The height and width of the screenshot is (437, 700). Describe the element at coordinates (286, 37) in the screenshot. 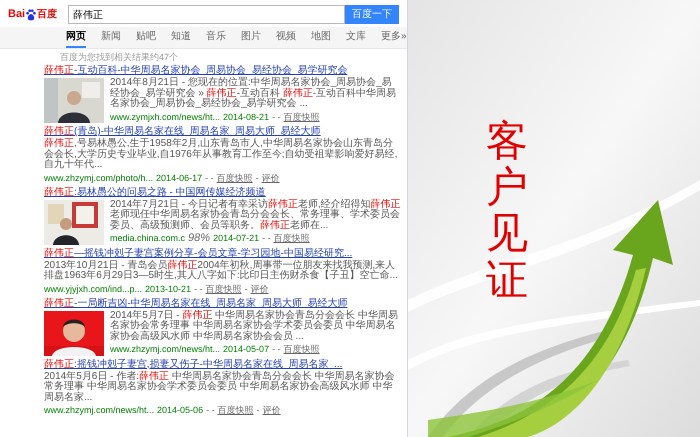

I see `nav-tab: 视频` at that location.